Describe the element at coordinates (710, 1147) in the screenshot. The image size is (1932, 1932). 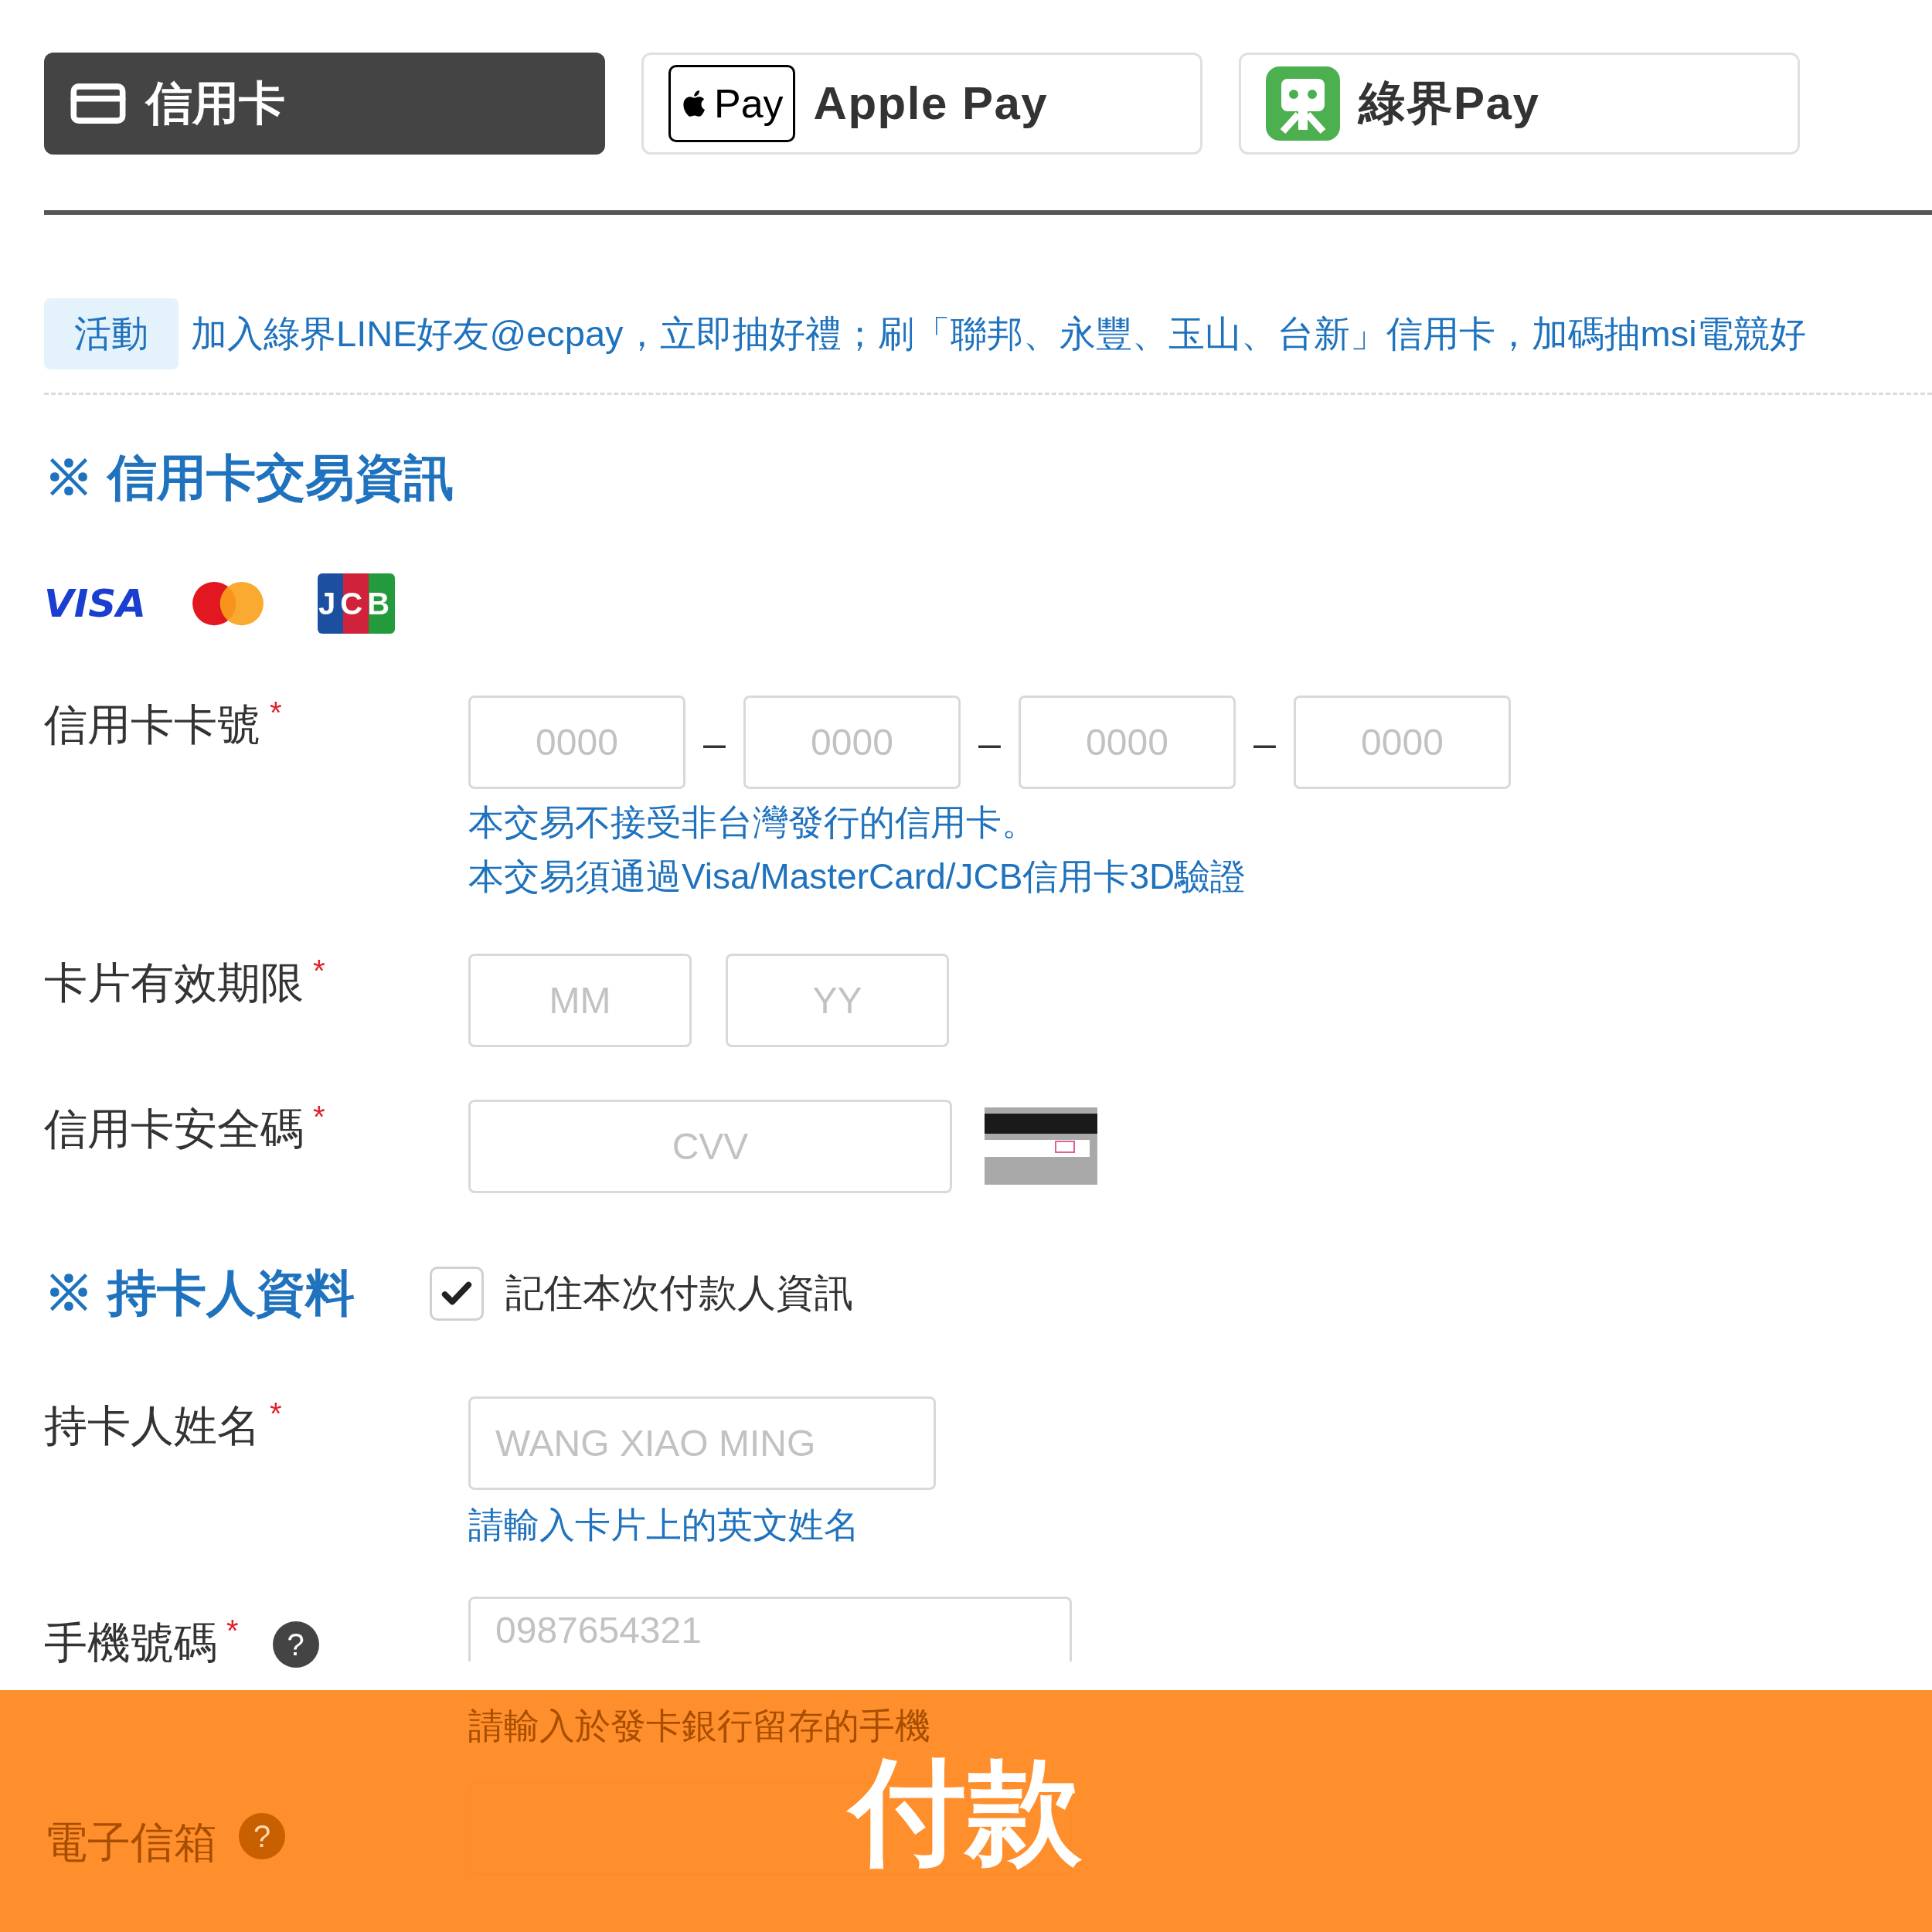
I see `cvv-field: CVV` at that location.